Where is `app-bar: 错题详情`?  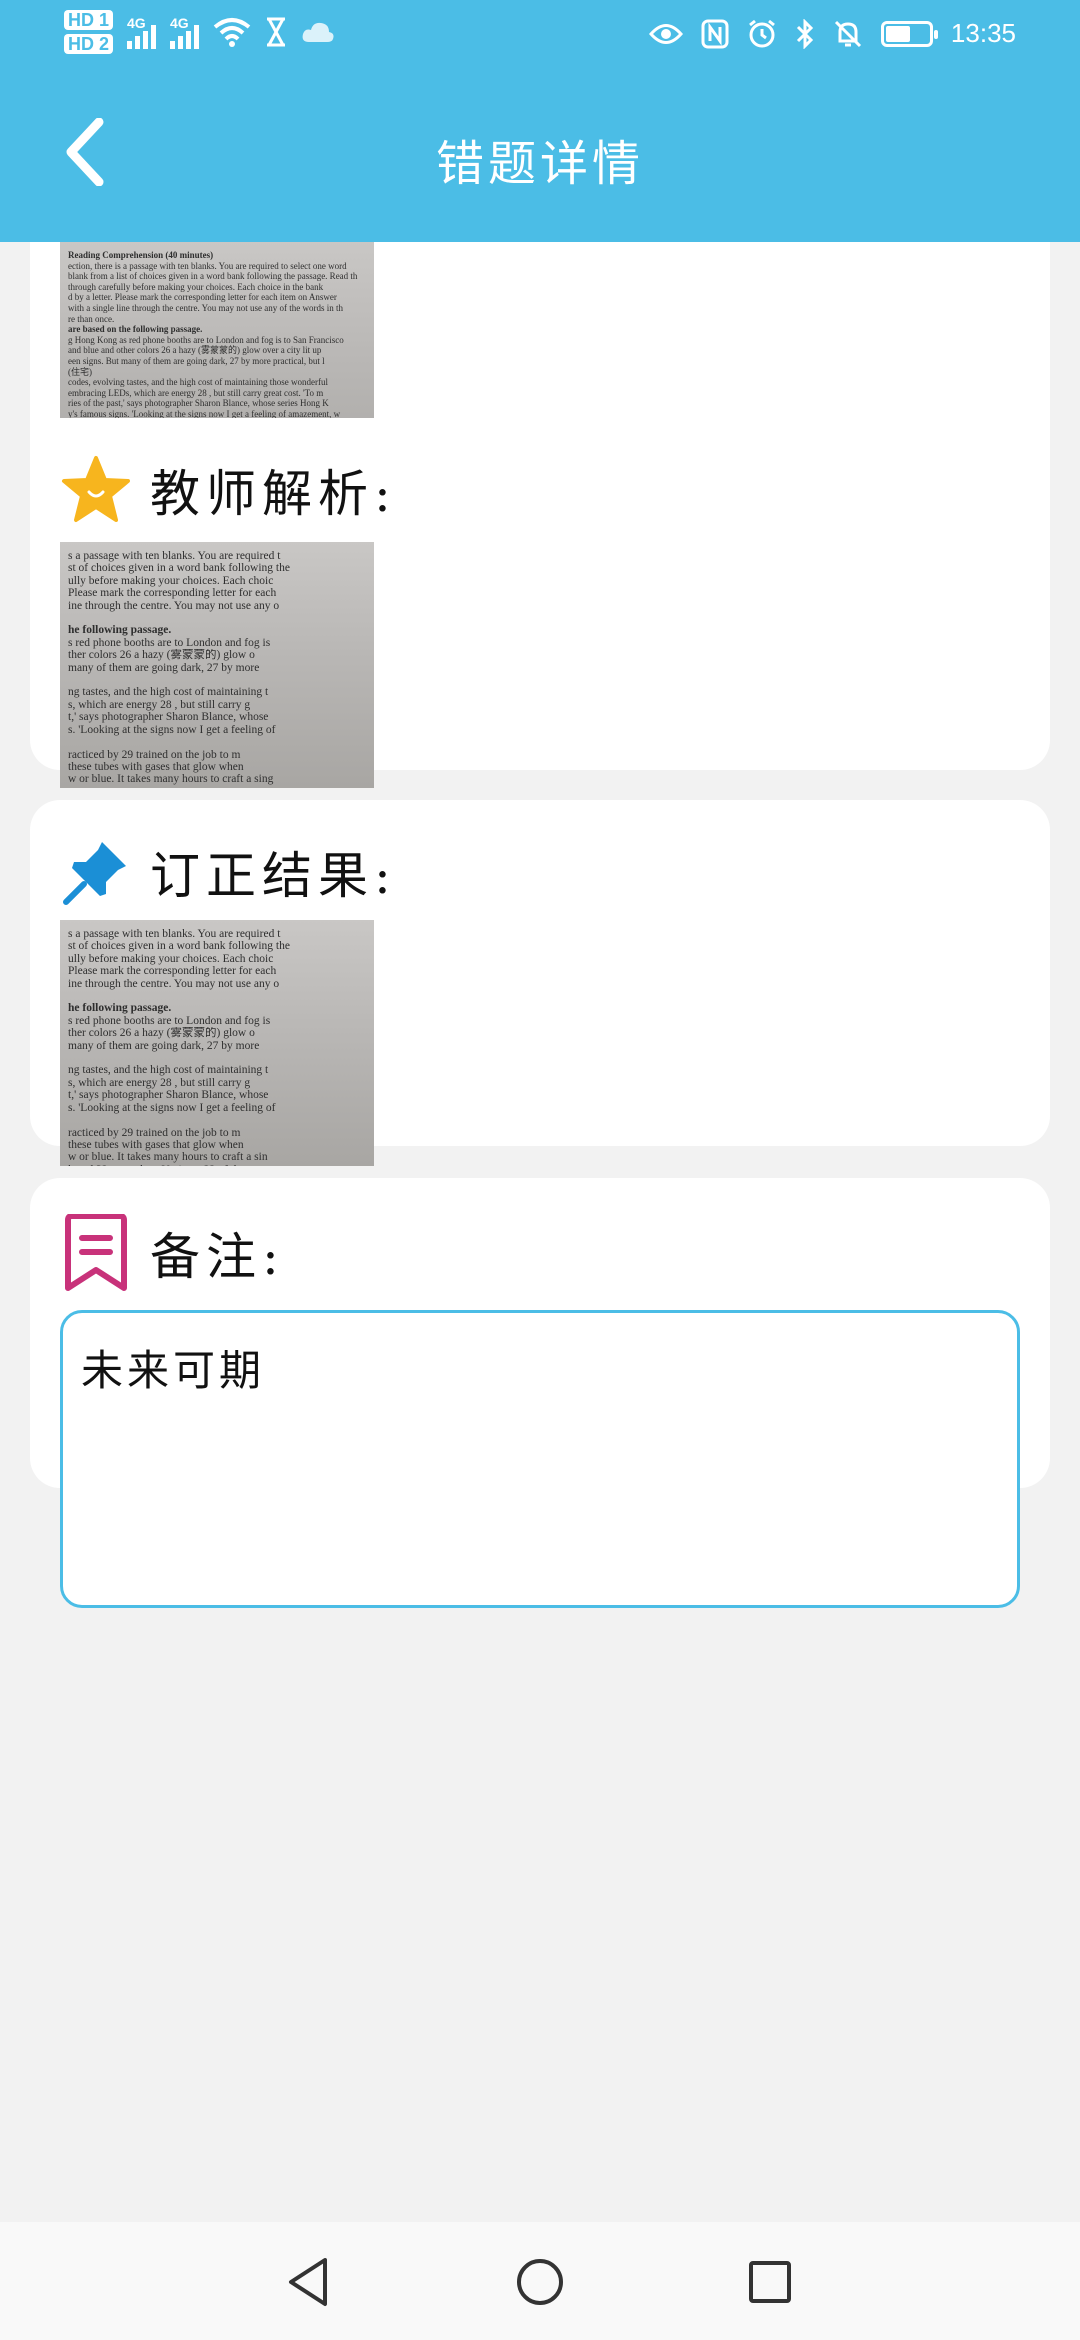 app-bar: 错题详情 is located at coordinates (540, 157).